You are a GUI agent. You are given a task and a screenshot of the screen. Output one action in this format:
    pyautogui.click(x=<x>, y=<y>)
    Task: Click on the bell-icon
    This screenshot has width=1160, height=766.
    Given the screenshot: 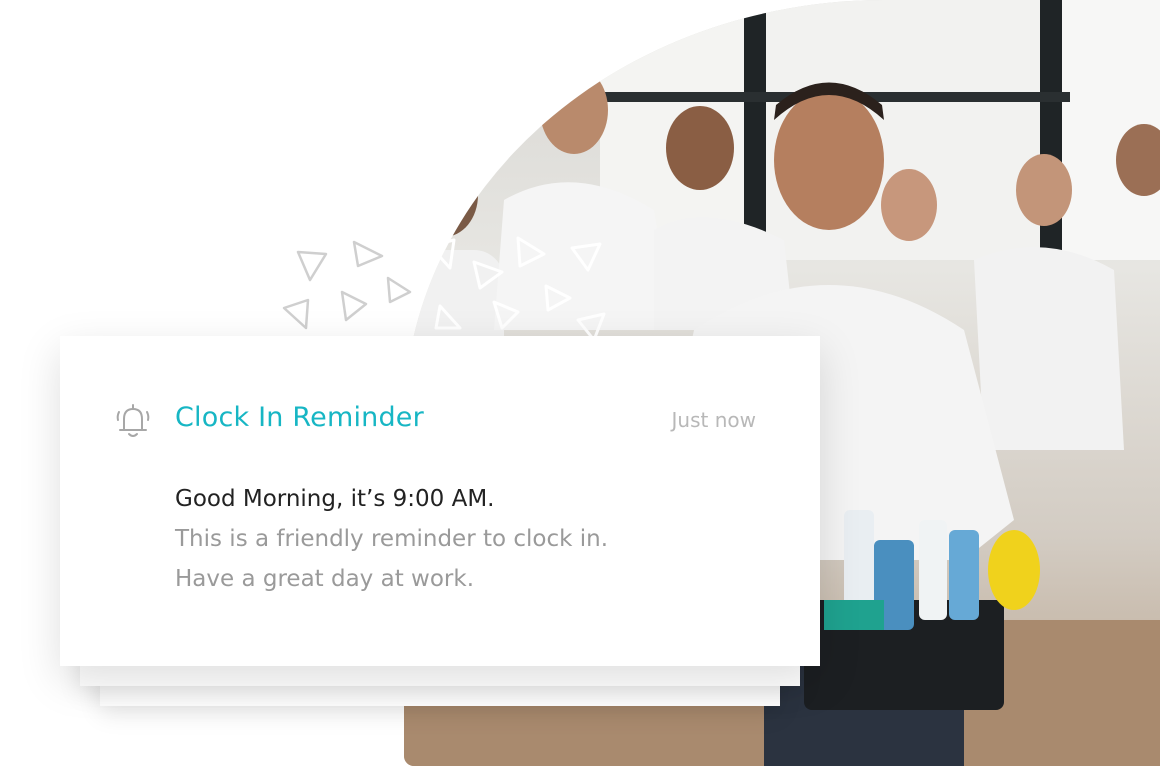 What is the action you would take?
    pyautogui.click(x=133, y=420)
    